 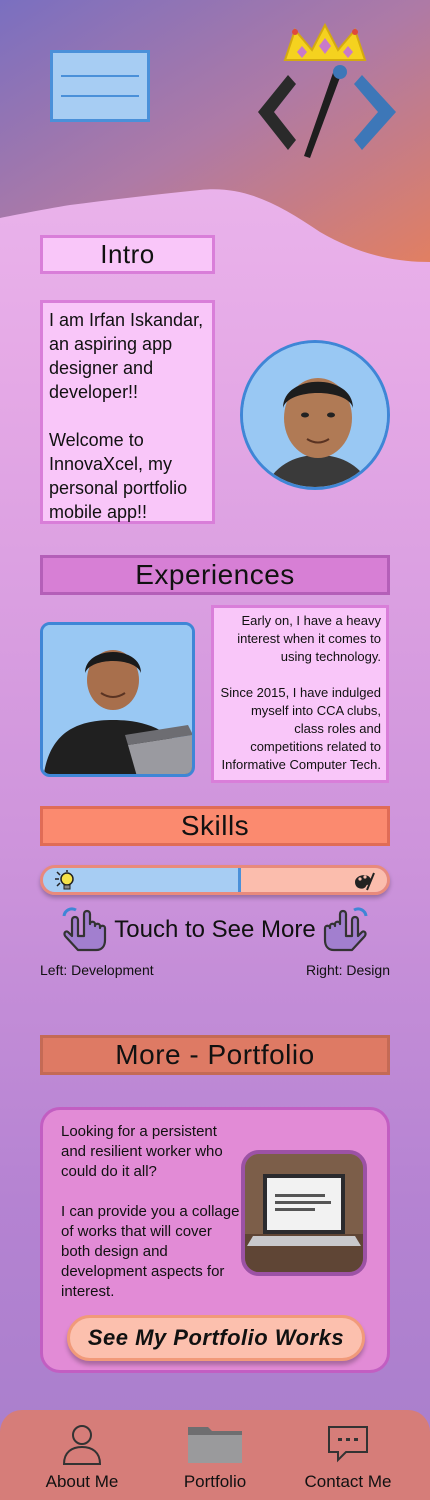 I want to click on touch-hint-row: Touch to See More, so click(x=215, y=930).